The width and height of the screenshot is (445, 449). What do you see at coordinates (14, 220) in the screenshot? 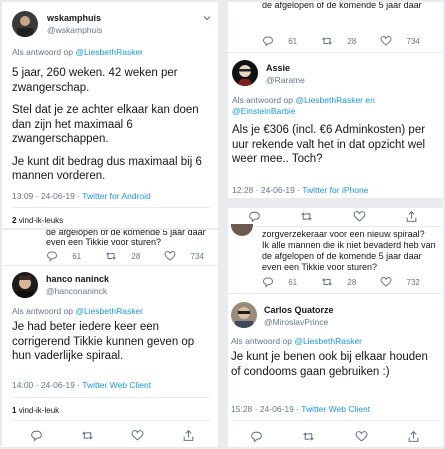
I see `likes-count: 2` at bounding box center [14, 220].